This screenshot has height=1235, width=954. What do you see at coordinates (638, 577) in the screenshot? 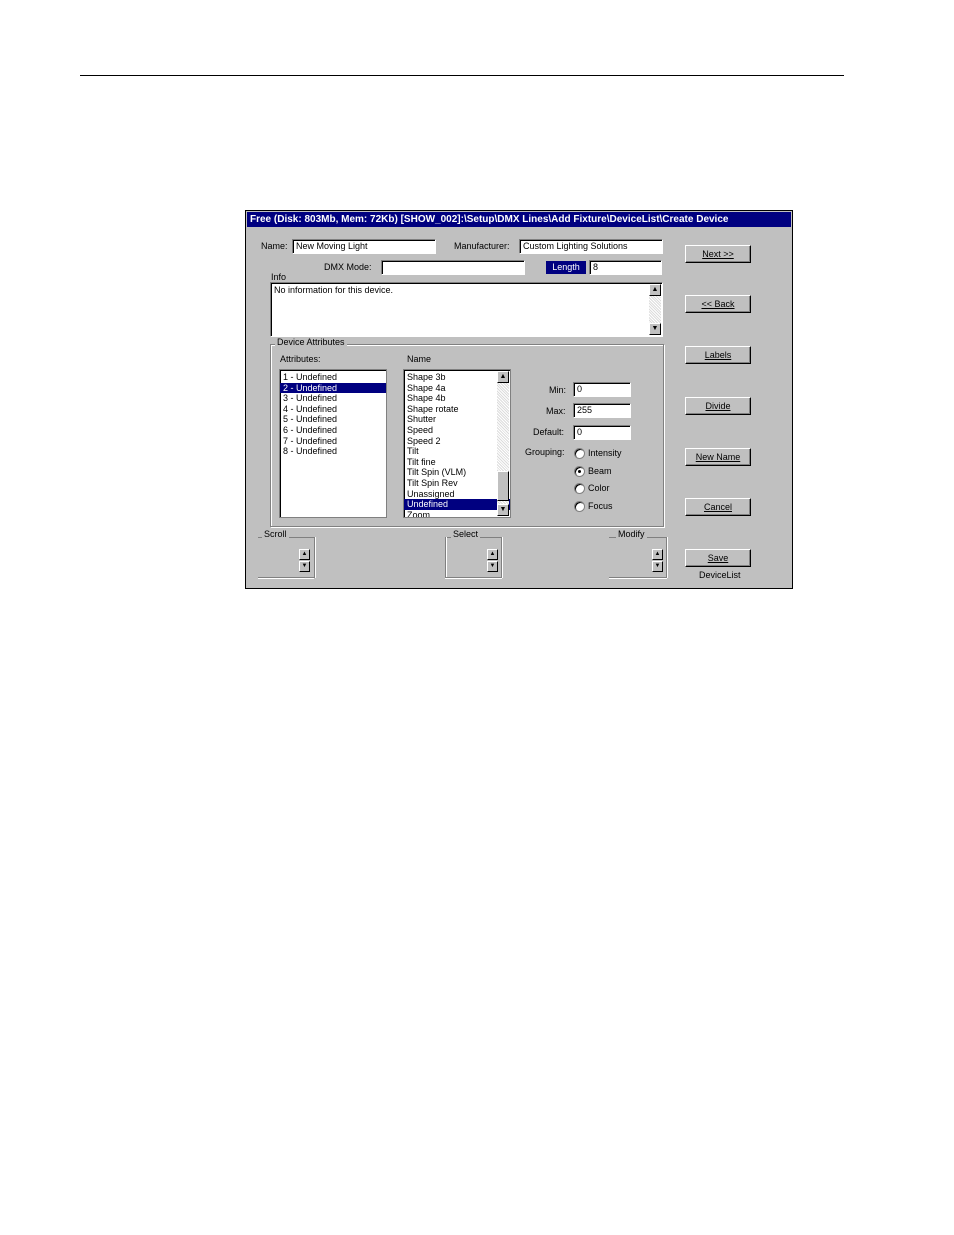
I see `modify-group-base` at bounding box center [638, 577].